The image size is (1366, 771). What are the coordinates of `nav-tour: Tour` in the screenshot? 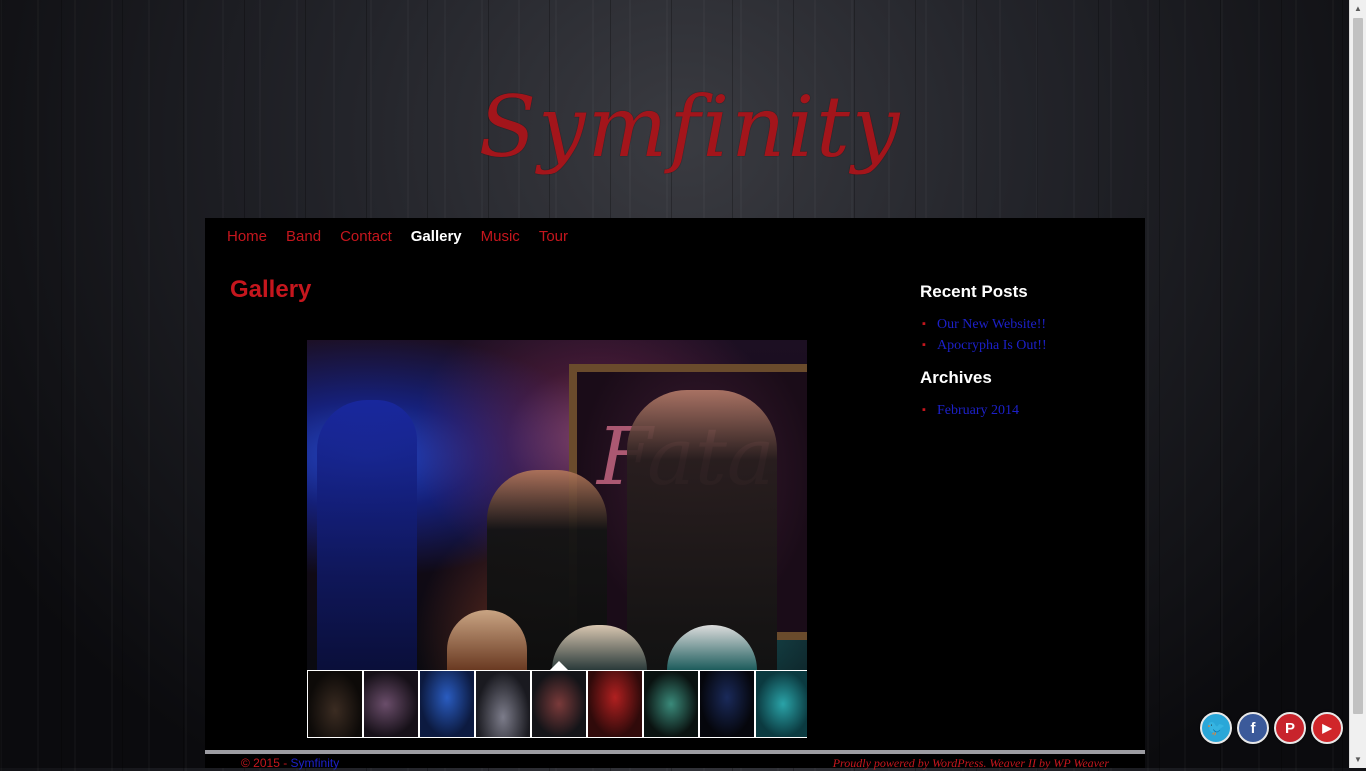 It's located at (553, 237).